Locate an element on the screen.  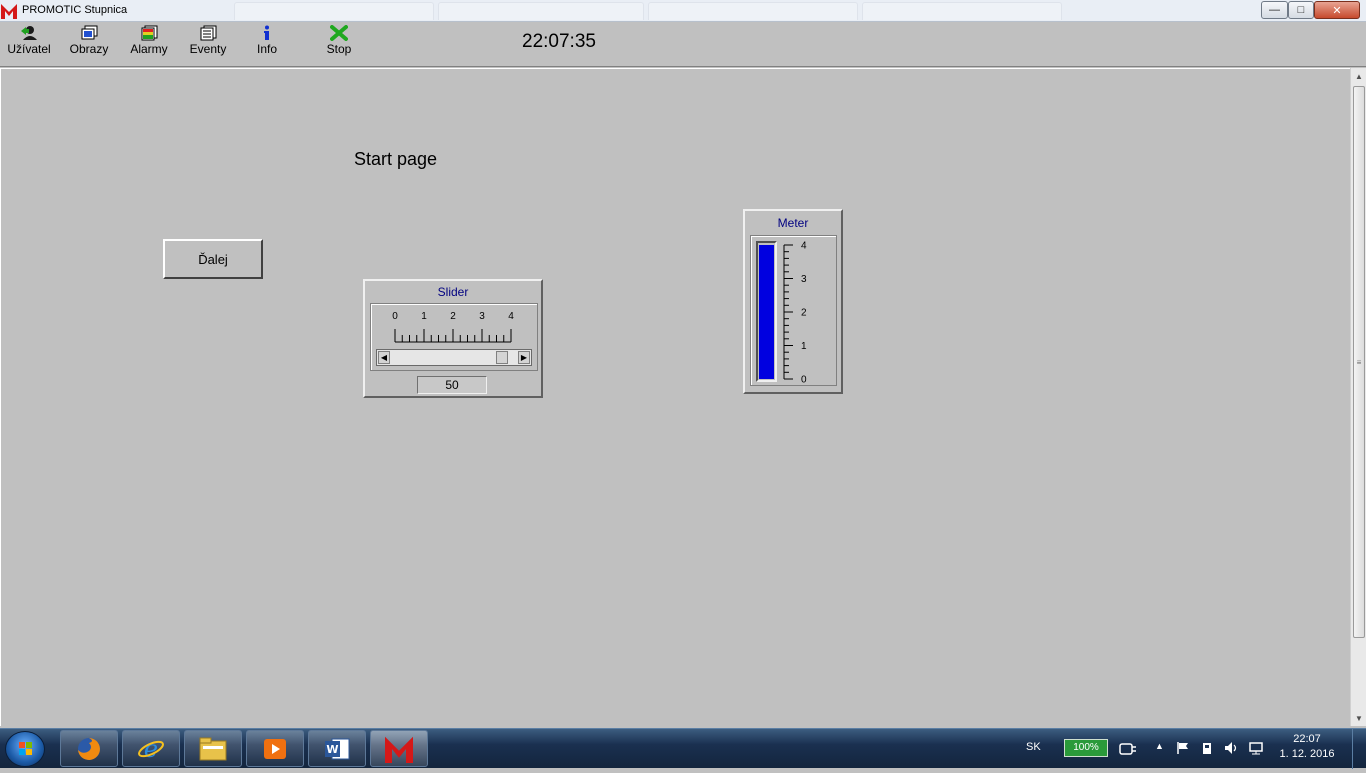
show-desktop-button is located at coordinates (1359, 749).